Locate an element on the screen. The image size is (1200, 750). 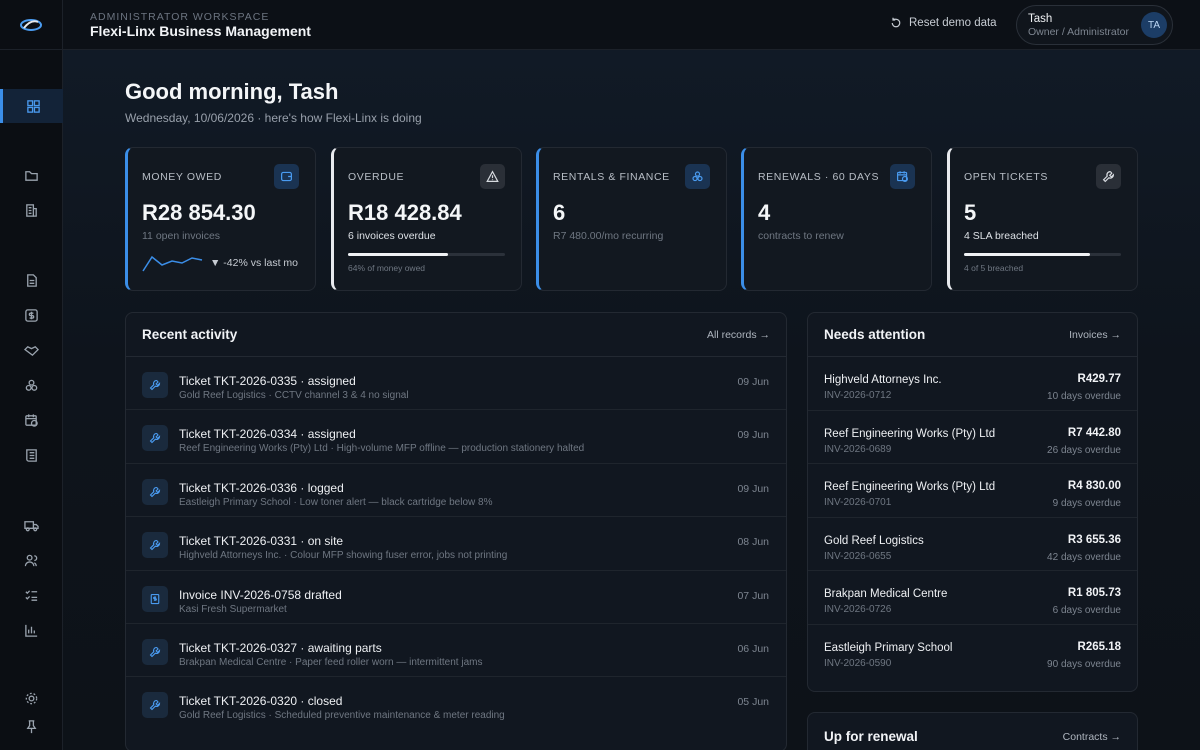
progress-bar is located at coordinates (426, 254).